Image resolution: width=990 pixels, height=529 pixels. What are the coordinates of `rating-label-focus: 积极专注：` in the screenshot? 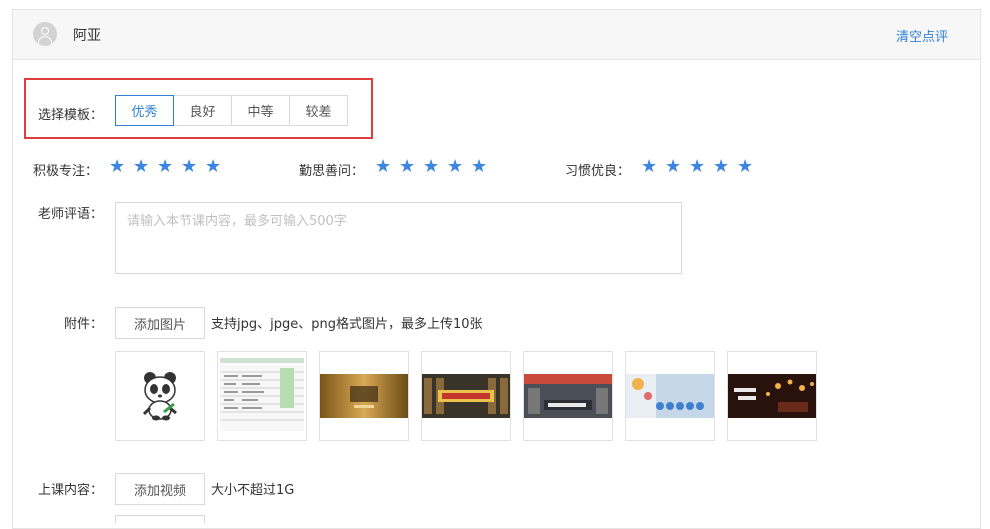 It's located at (66, 171).